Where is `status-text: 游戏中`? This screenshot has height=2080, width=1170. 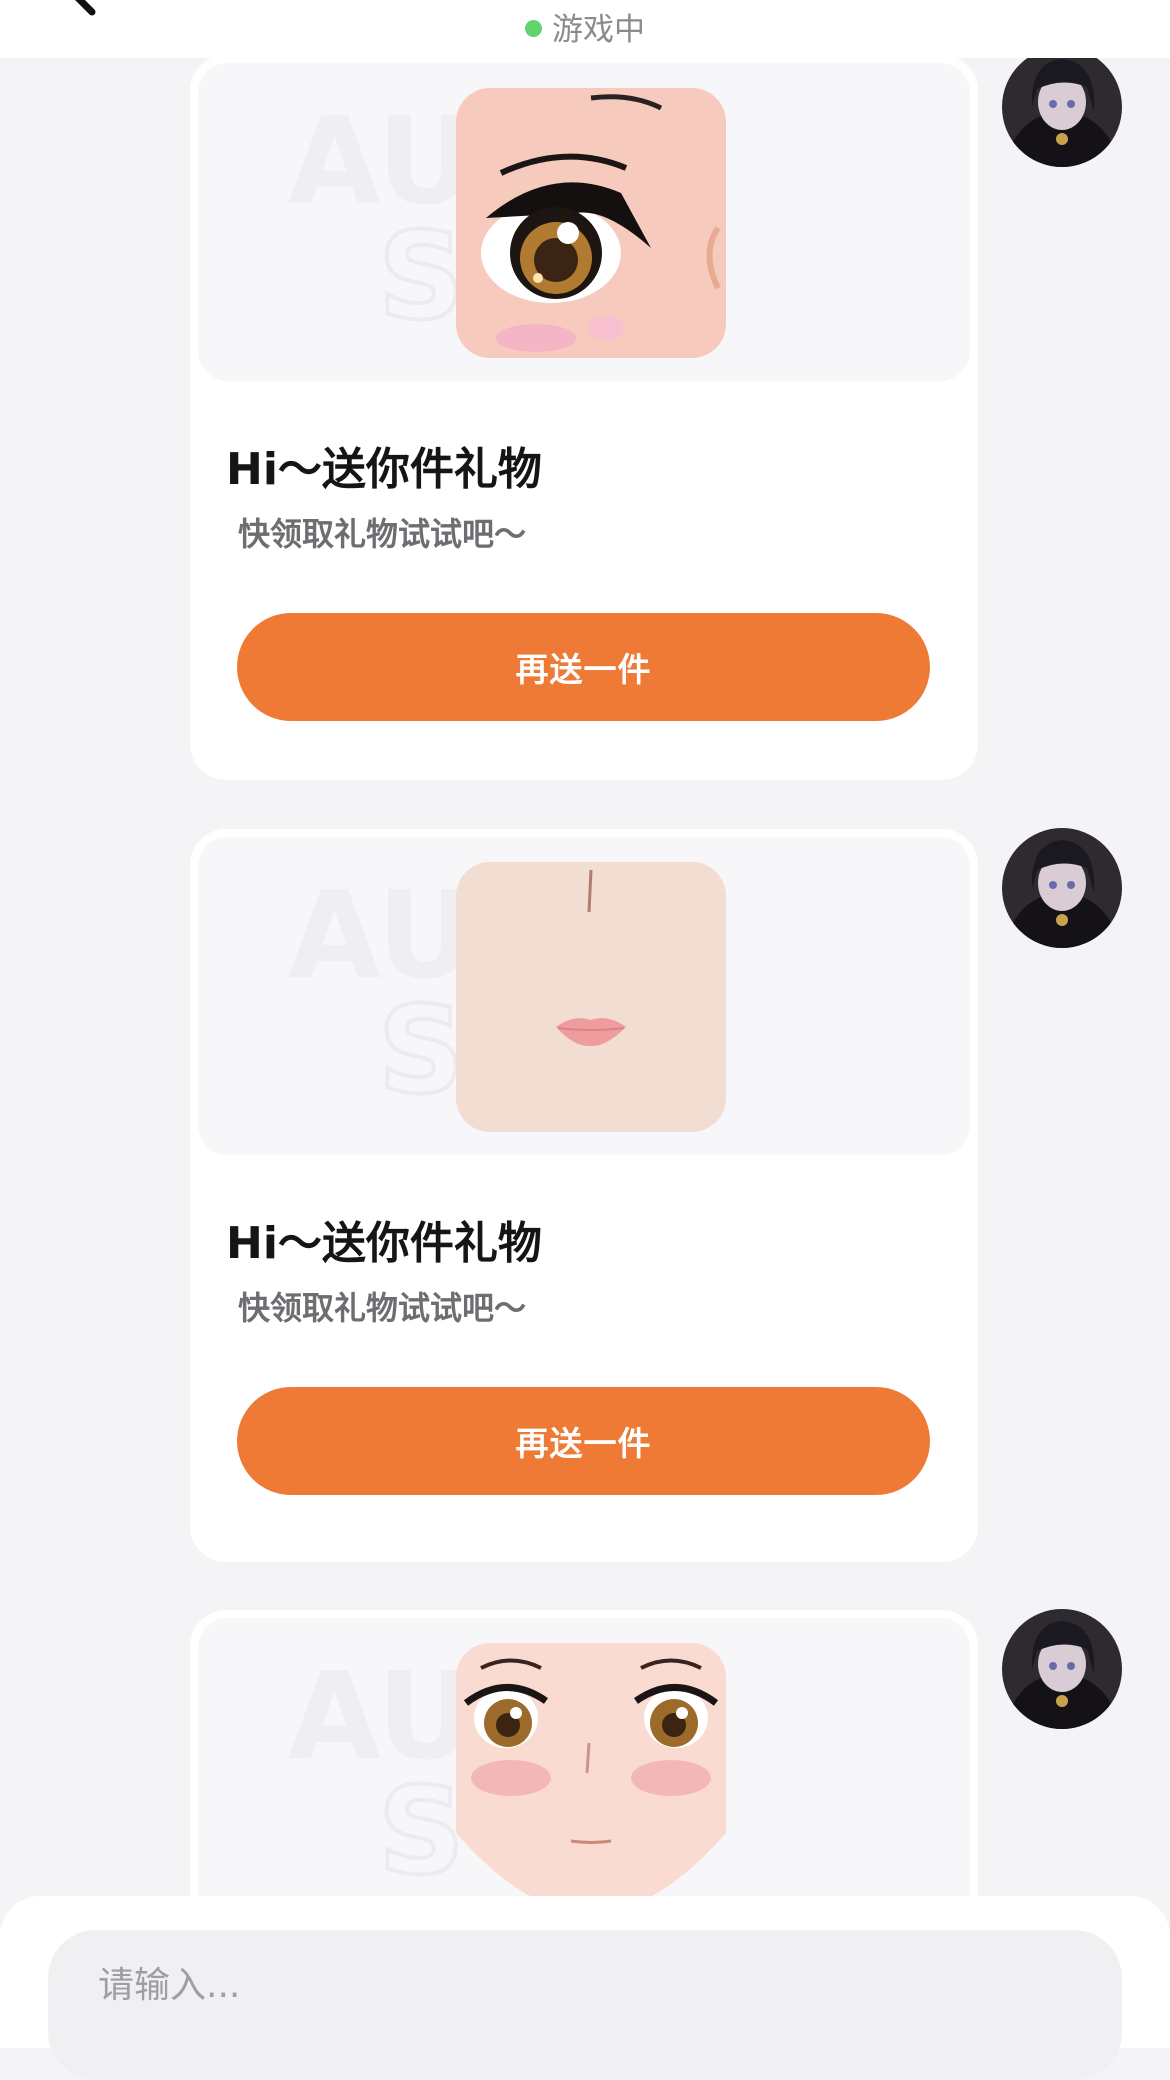
status-text: 游戏中 is located at coordinates (598, 30).